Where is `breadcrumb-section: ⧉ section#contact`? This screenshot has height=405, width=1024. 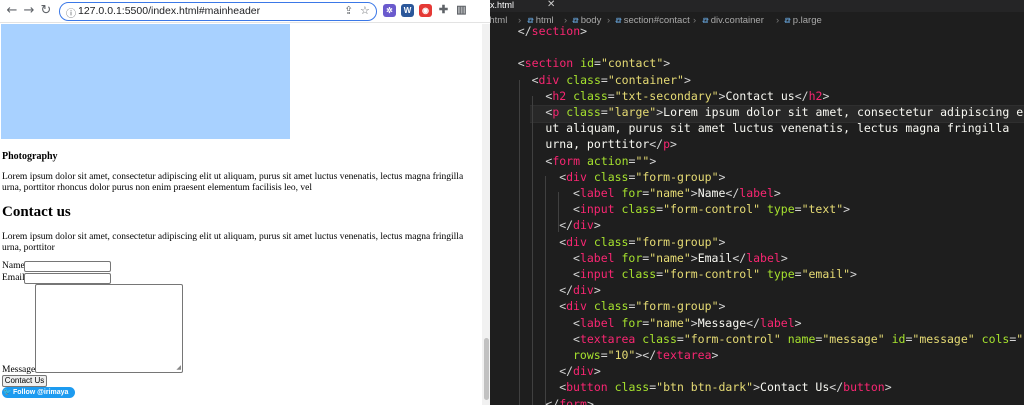 breadcrumb-section: ⧉ section#contact is located at coordinates (652, 20).